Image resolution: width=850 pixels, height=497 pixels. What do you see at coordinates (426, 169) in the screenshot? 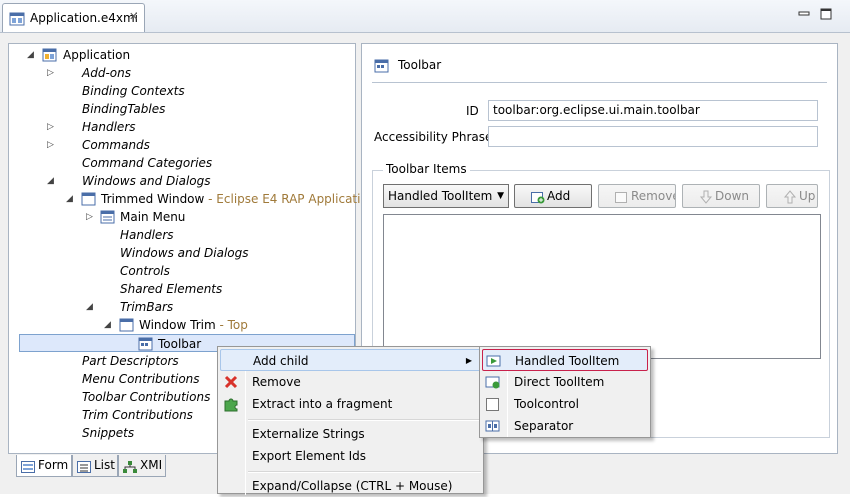
I see `group-label: Toolbar Items` at bounding box center [426, 169].